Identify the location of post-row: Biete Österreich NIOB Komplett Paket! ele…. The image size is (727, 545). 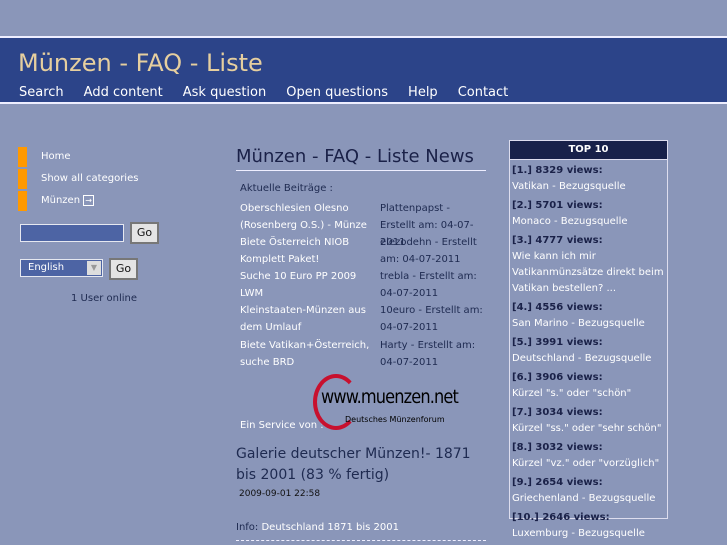
(362, 251).